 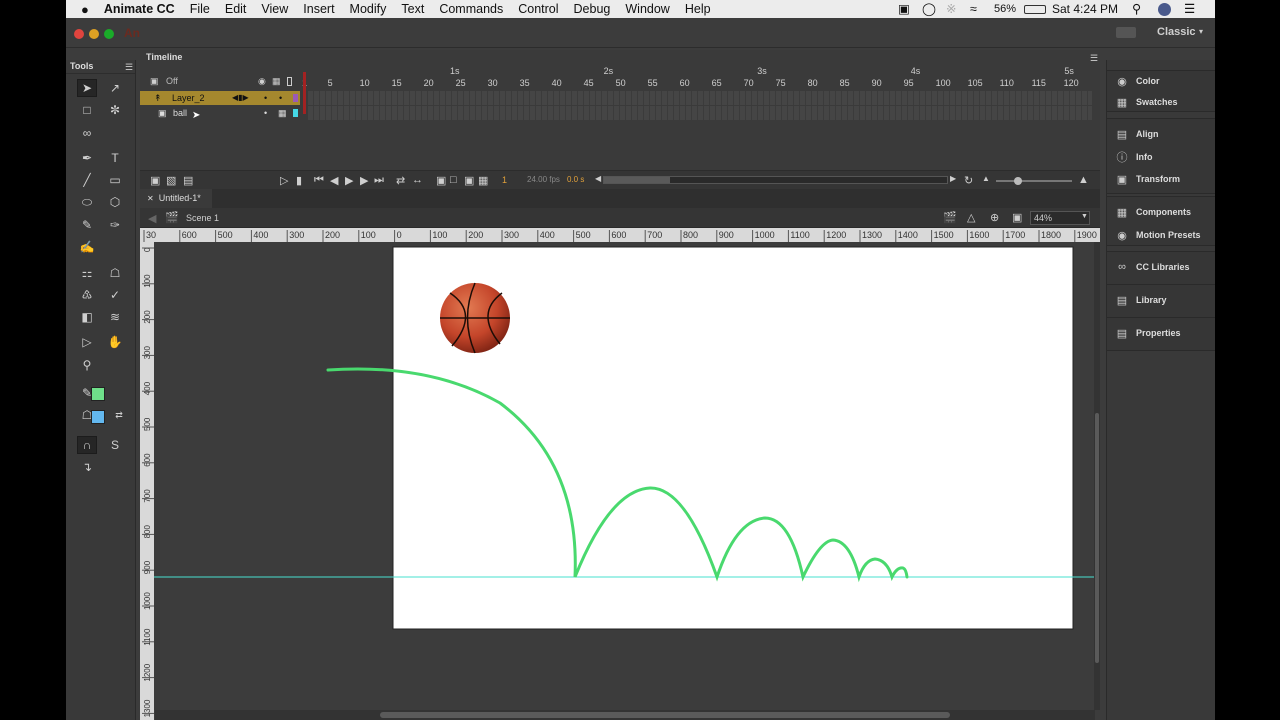 I want to click on selection-tool-icon: ➤, so click(x=87, y=88).